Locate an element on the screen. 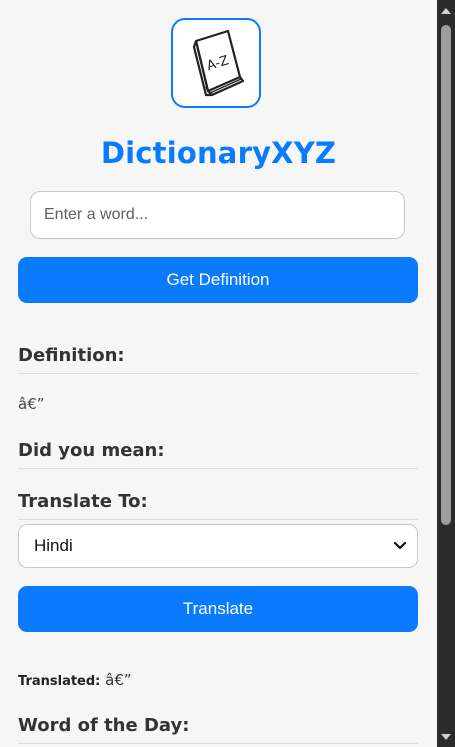 This screenshot has height=747, width=455. translate-button: Translate is located at coordinates (218, 609).